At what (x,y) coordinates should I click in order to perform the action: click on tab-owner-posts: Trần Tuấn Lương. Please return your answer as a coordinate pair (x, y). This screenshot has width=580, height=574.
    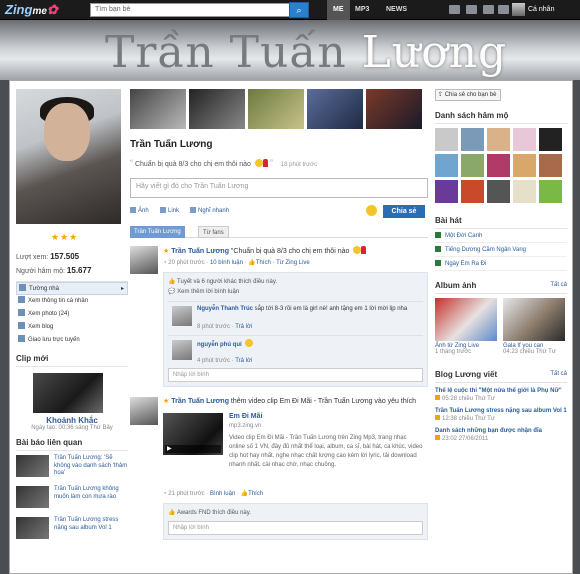
    Looking at the image, I should click on (157, 232).